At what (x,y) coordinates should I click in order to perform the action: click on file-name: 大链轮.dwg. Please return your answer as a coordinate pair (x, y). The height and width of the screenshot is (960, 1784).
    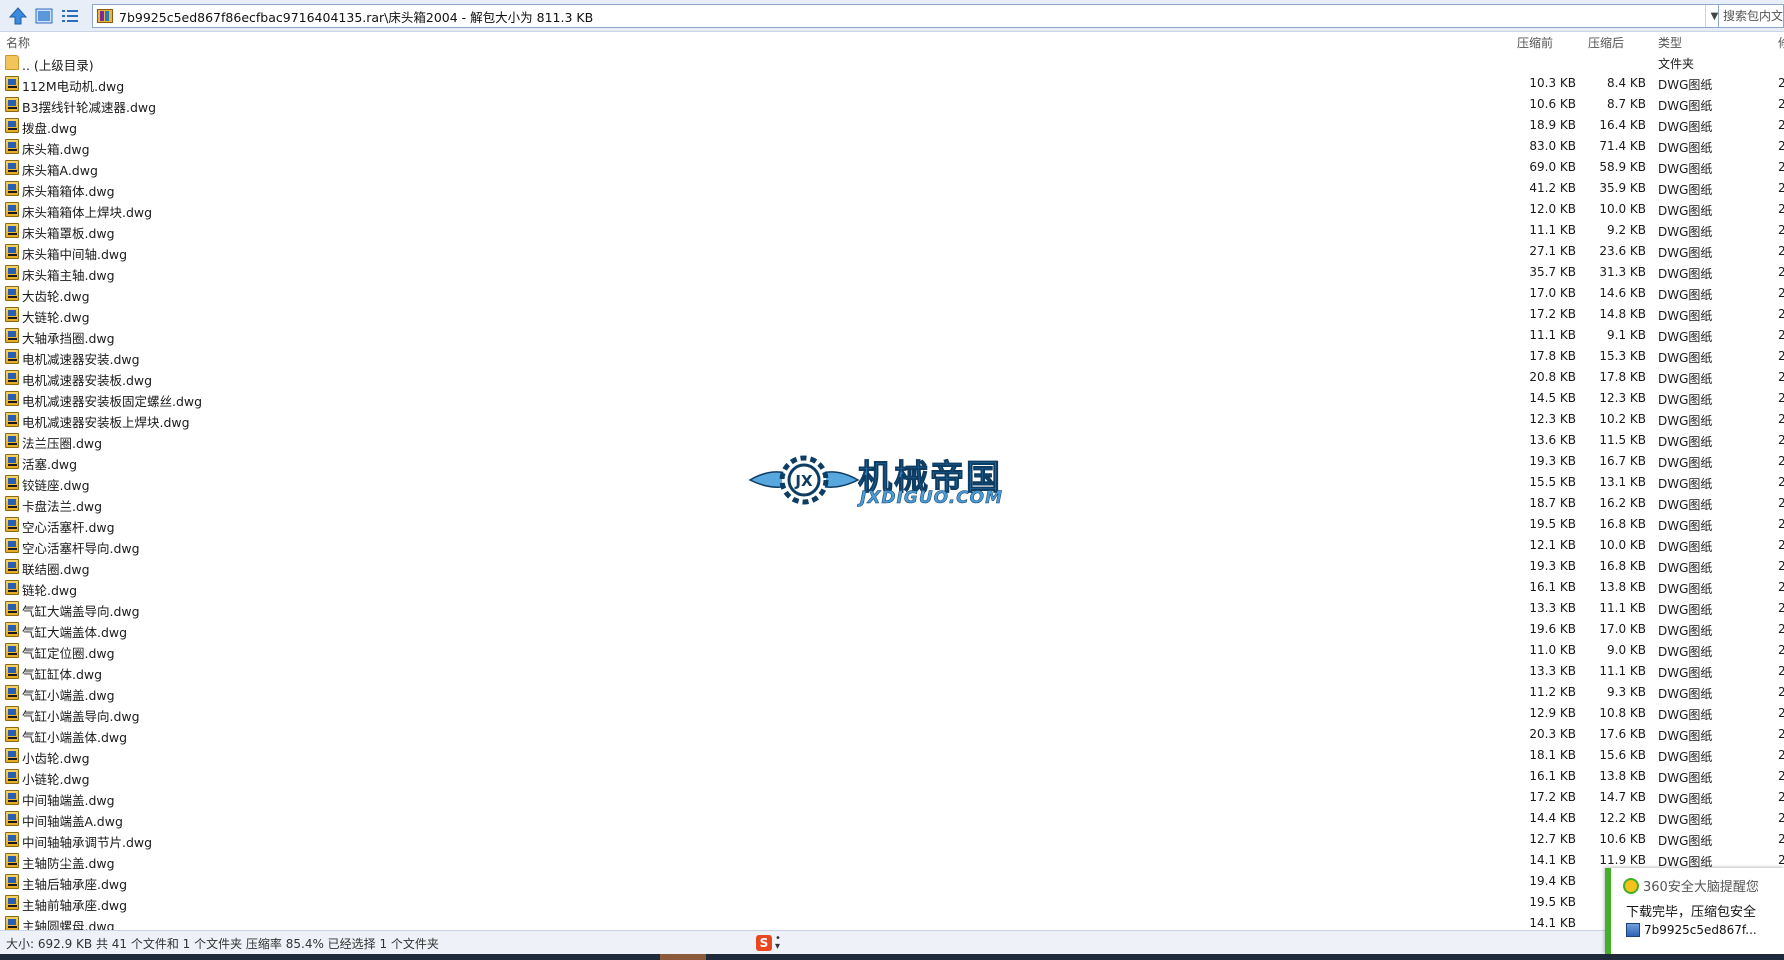
    Looking at the image, I should click on (56, 317).